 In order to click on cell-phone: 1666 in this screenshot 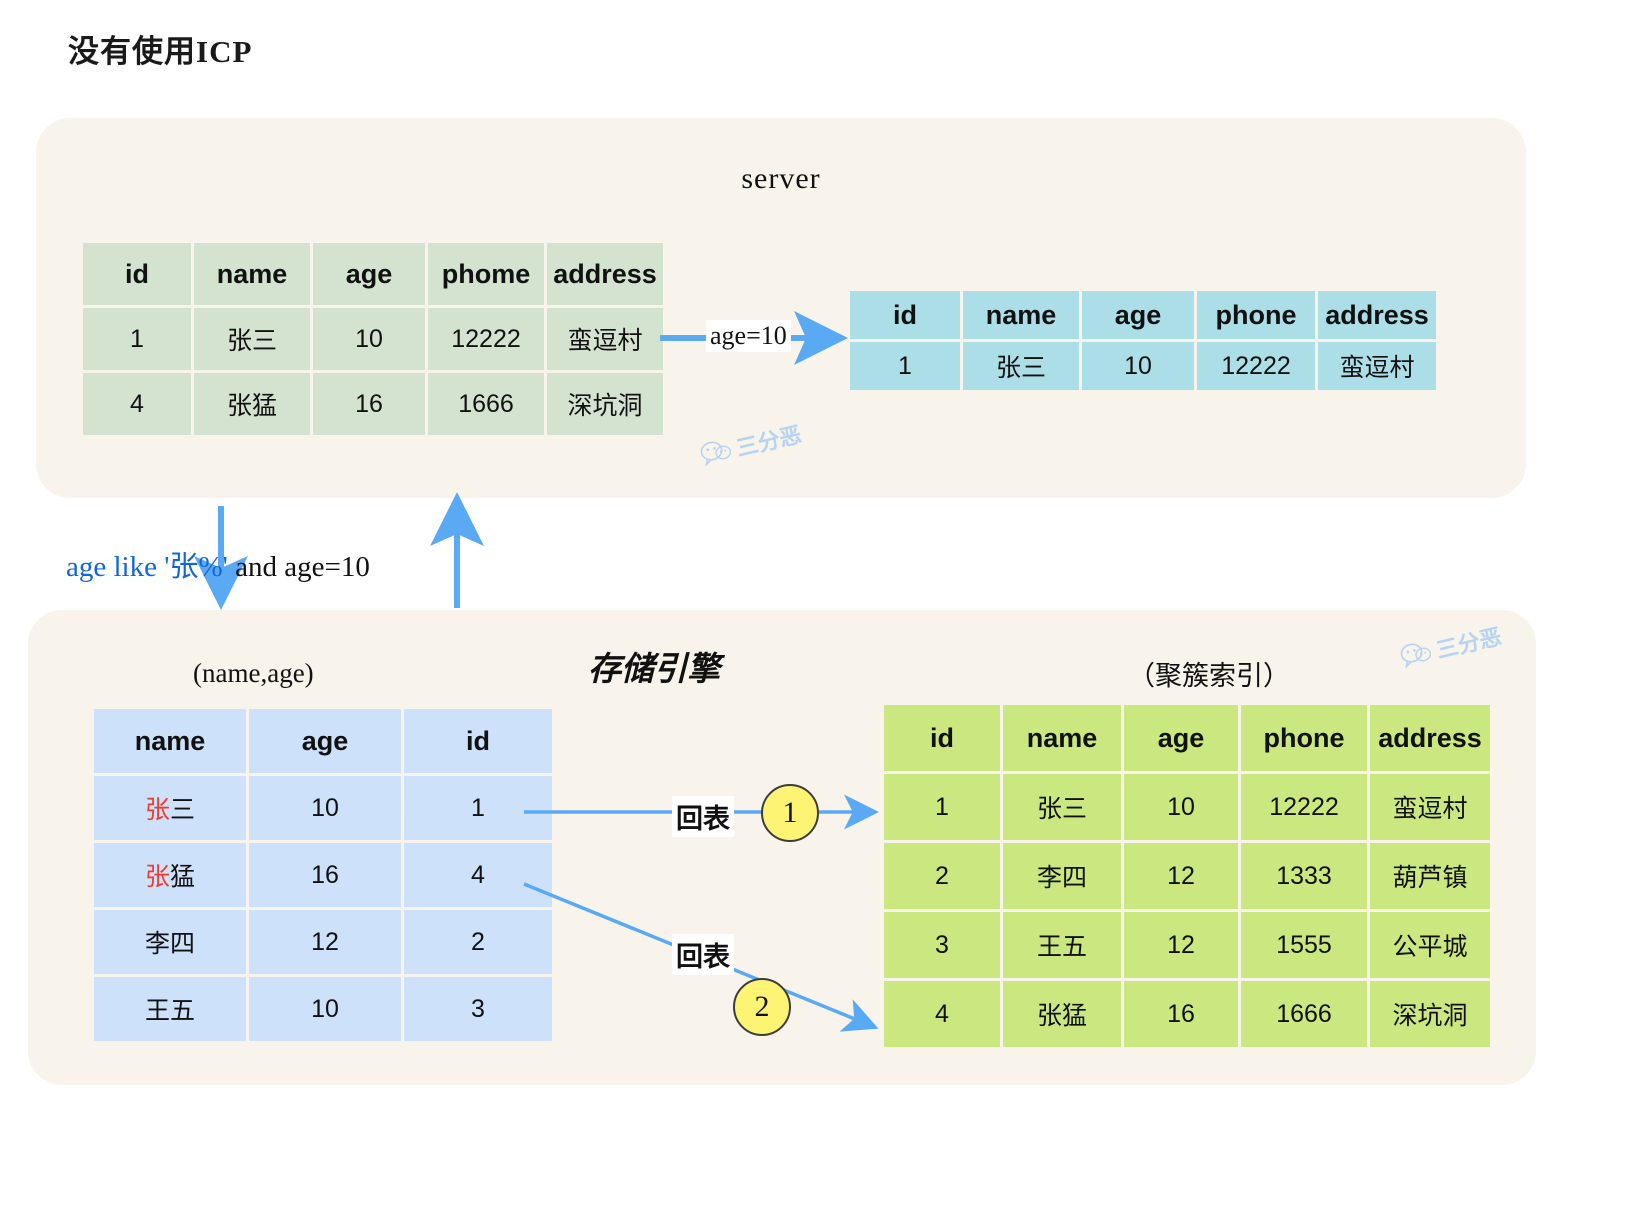, I will do `click(1304, 1014)`.